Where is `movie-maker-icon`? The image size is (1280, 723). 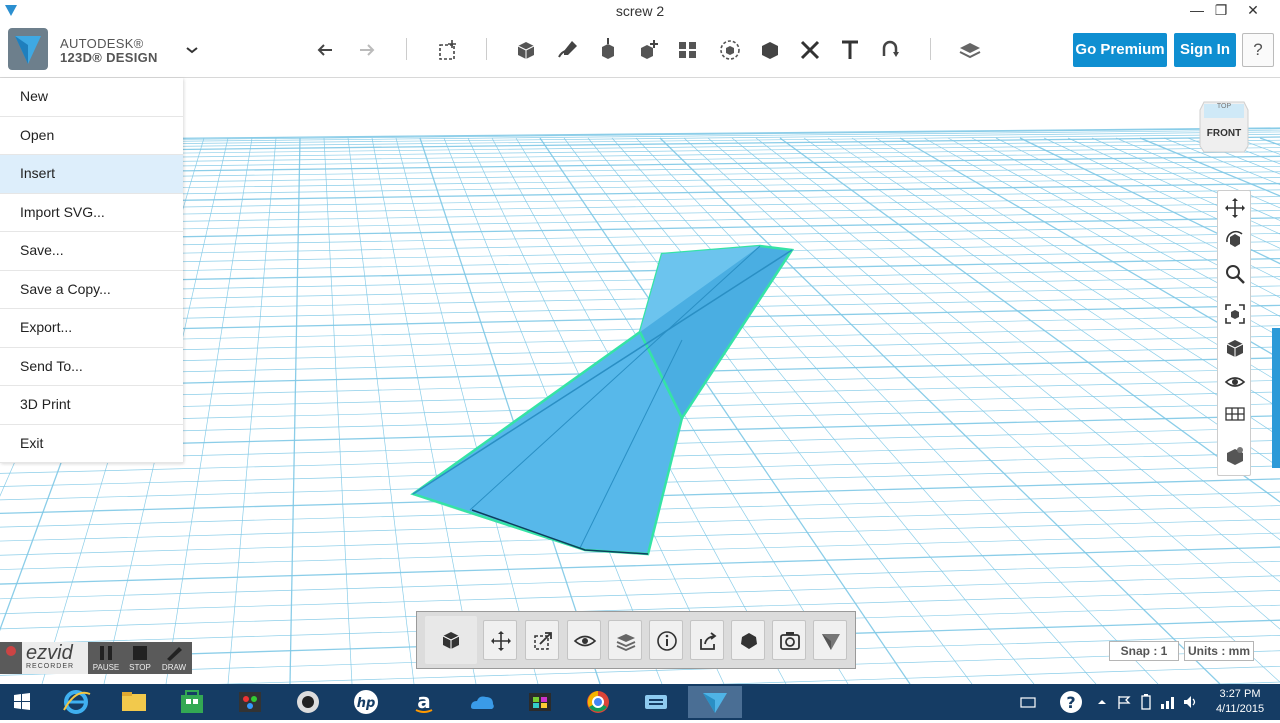
movie-maker-icon is located at coordinates (540, 702).